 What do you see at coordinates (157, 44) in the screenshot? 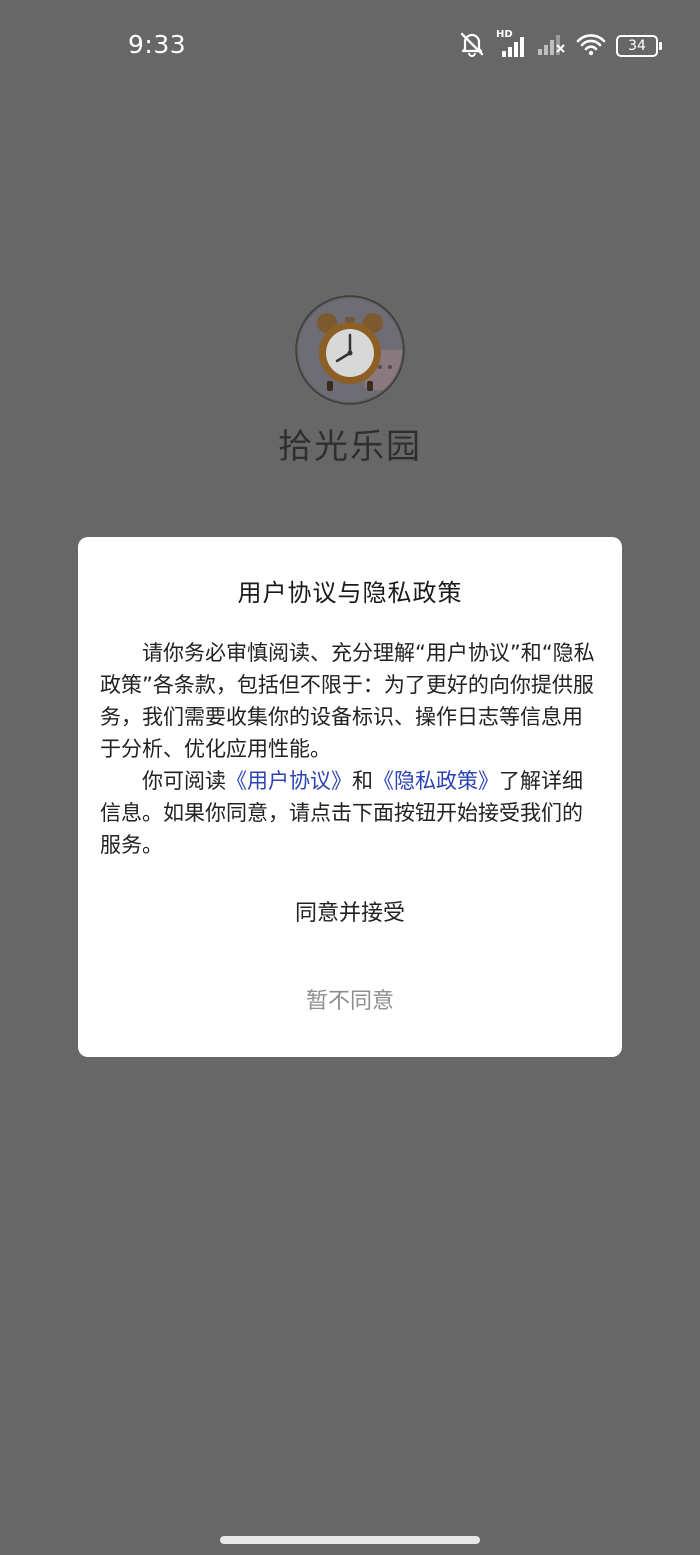
I see `status-time: 9:33` at bounding box center [157, 44].